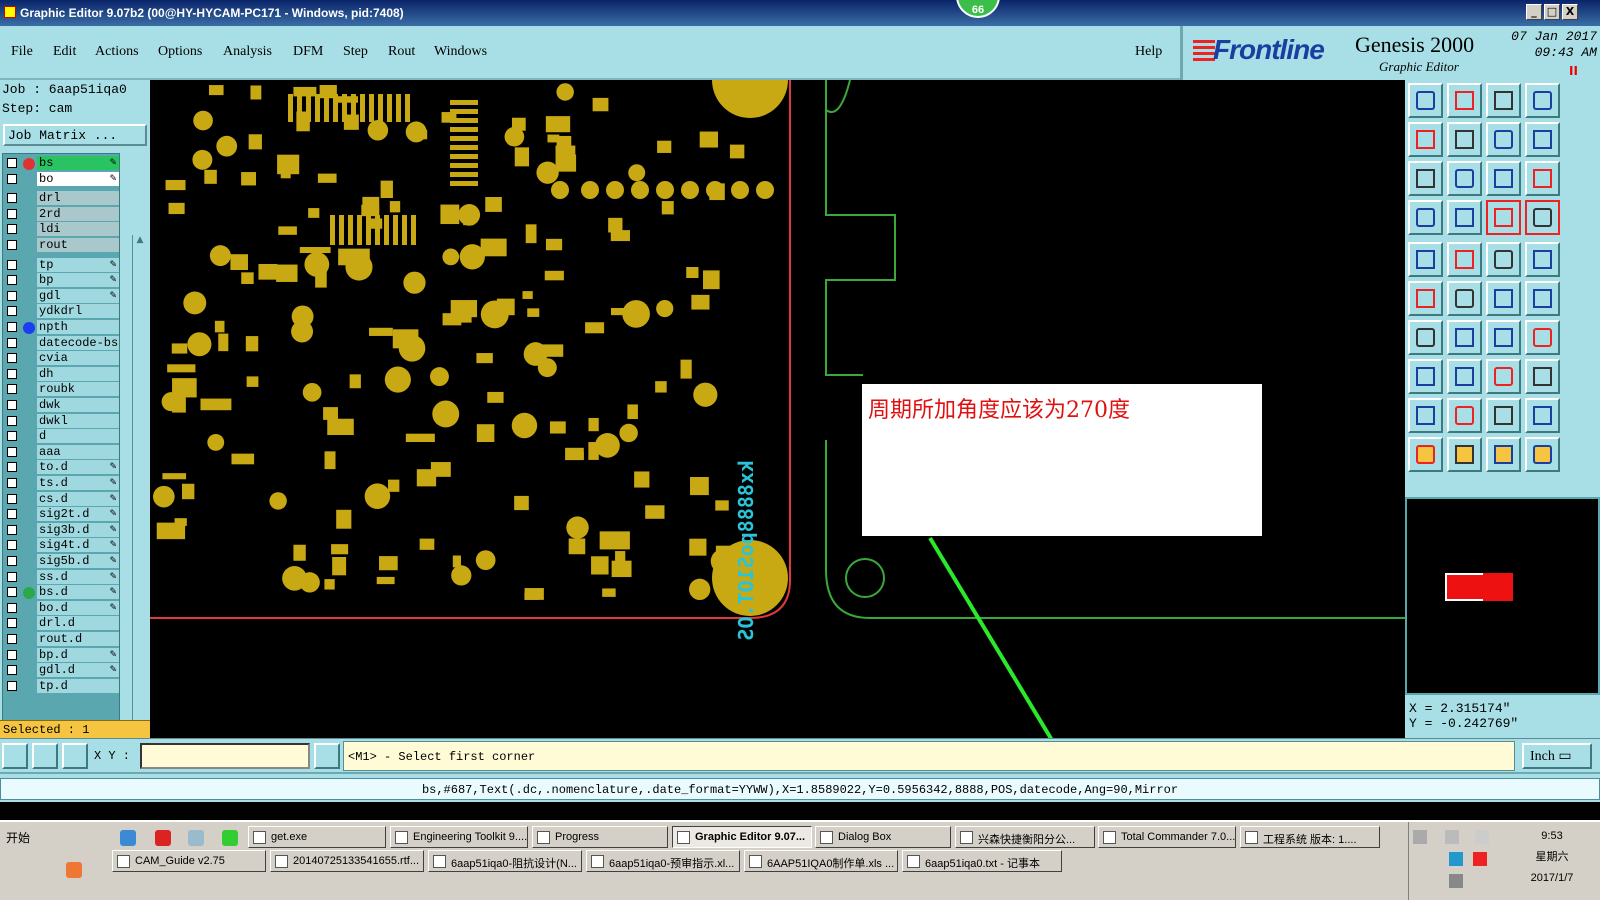 Image resolution: width=1600 pixels, height=900 pixels. I want to click on quicklaunch-icon, so click(128, 838).